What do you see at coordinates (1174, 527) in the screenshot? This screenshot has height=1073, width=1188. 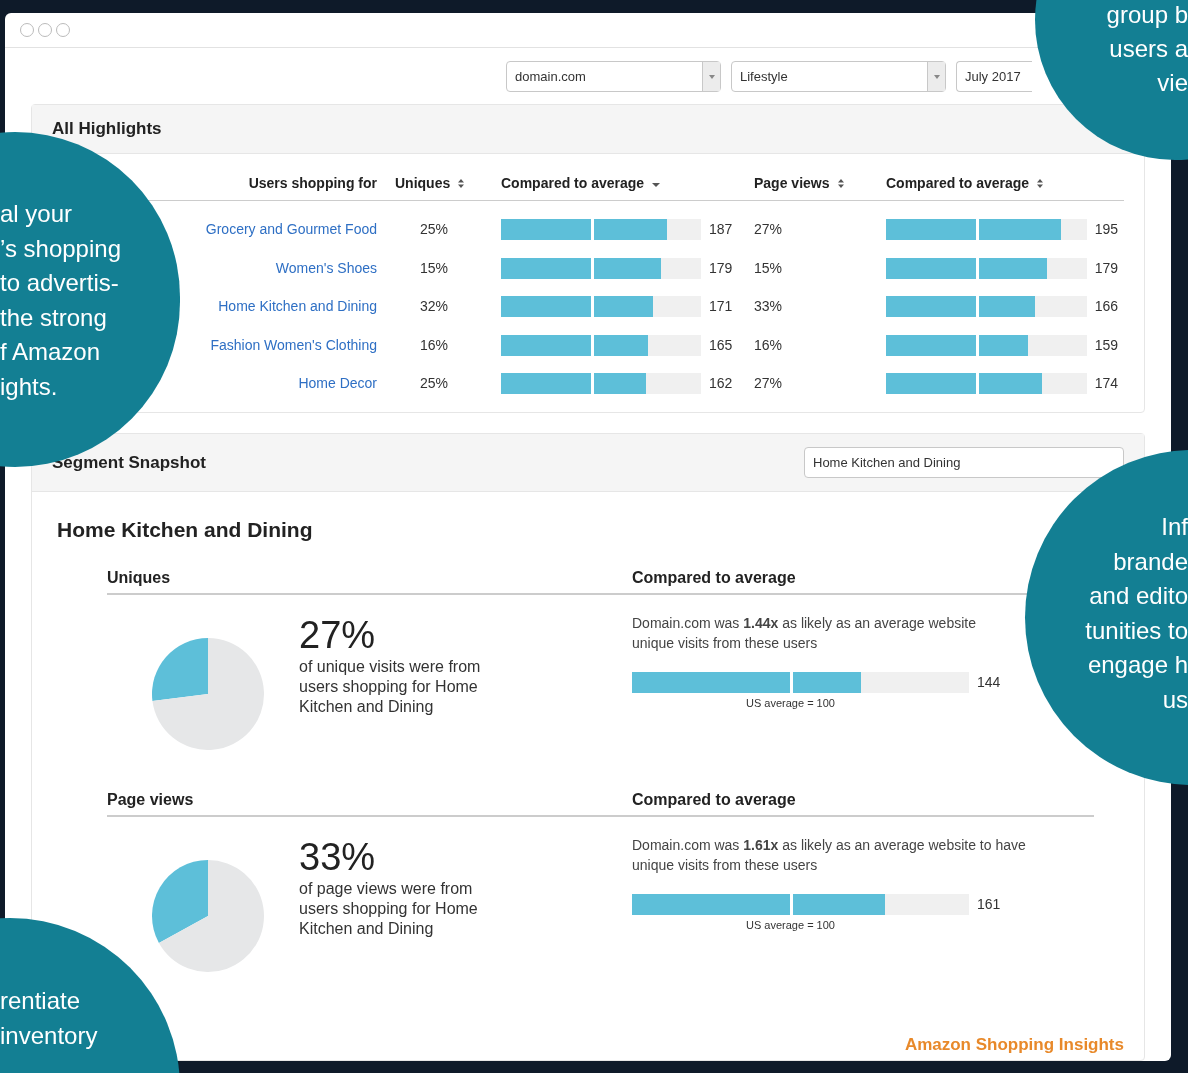 I see `callout-text: Inf` at bounding box center [1174, 527].